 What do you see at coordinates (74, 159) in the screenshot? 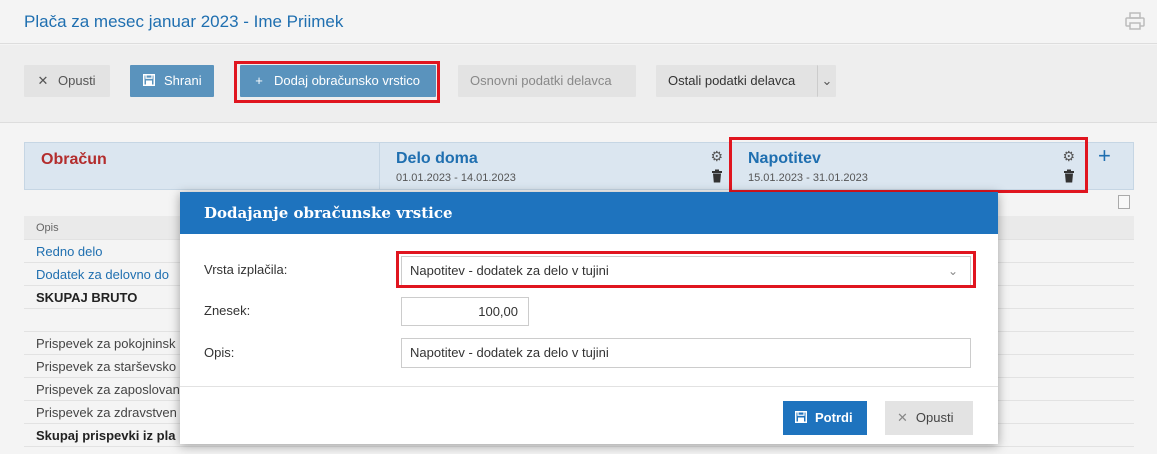
I see `obracun-label: Obračun` at bounding box center [74, 159].